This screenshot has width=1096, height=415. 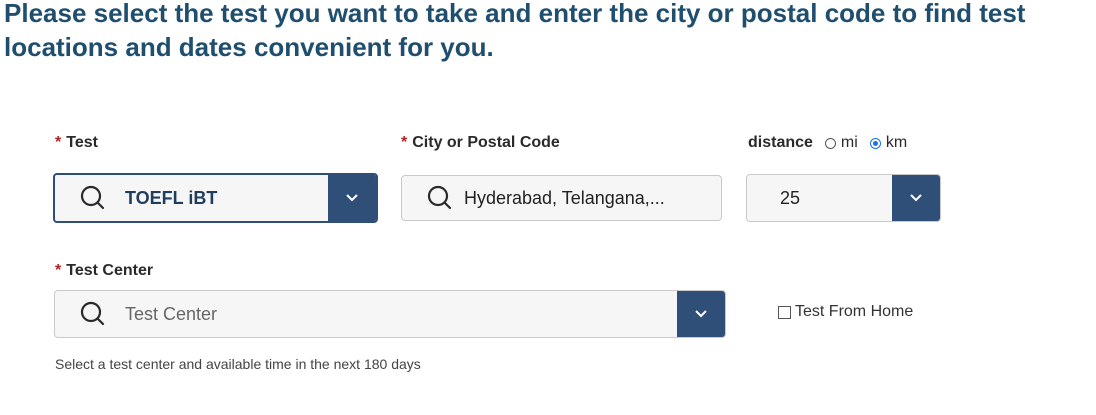 I want to click on mi-radio-label: mi, so click(x=849, y=143).